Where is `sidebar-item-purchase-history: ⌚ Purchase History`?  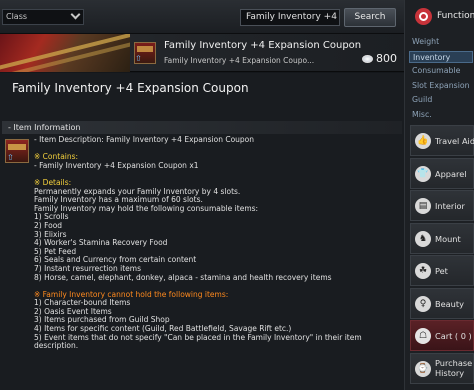
sidebar-item-purchase-history: ⌚ Purchase History is located at coordinates (442, 368).